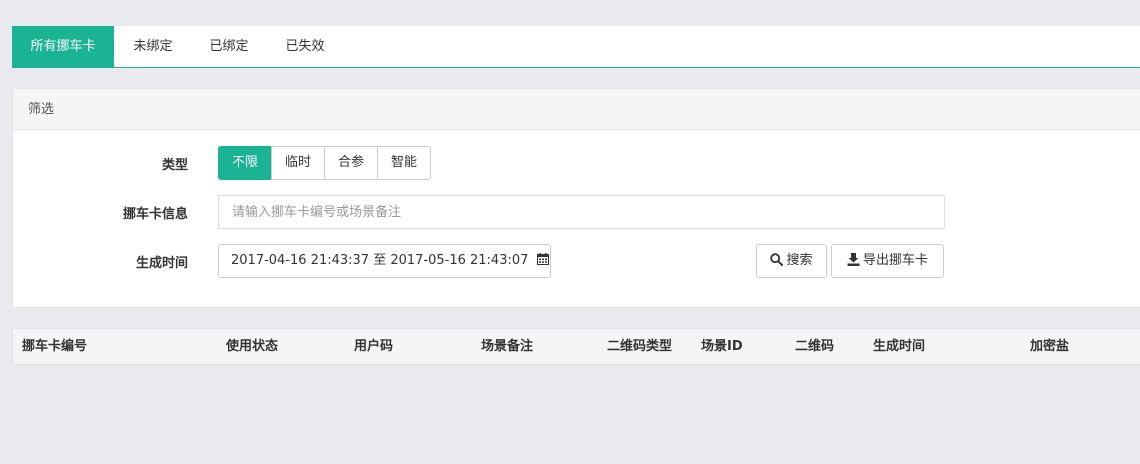 This screenshot has height=464, width=1140. What do you see at coordinates (404, 163) in the screenshot?
I see `type-option-smart: 智能` at bounding box center [404, 163].